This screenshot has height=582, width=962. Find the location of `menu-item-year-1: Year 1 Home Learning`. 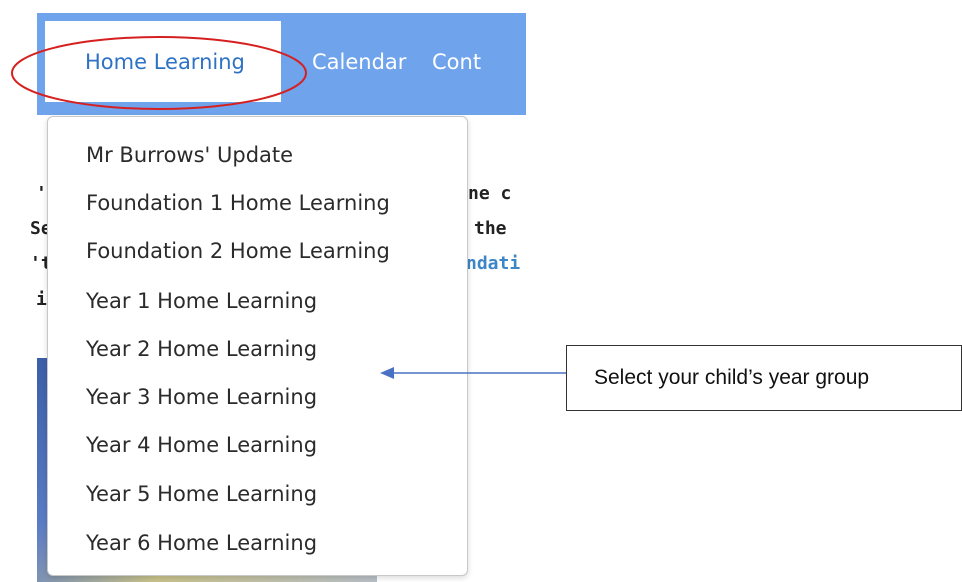

menu-item-year-1: Year 1 Home Learning is located at coordinates (201, 301).